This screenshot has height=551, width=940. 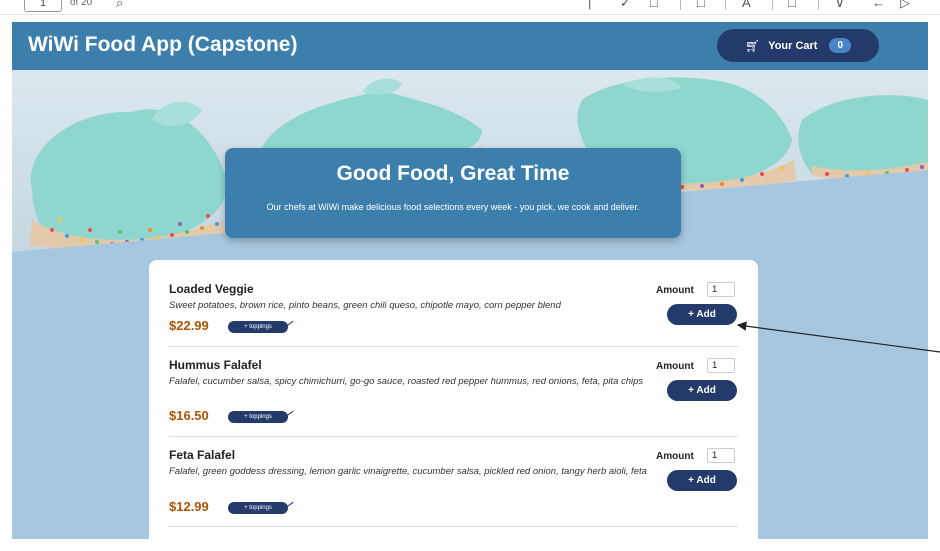 I want to click on meal-price: $22.99, so click(x=189, y=325).